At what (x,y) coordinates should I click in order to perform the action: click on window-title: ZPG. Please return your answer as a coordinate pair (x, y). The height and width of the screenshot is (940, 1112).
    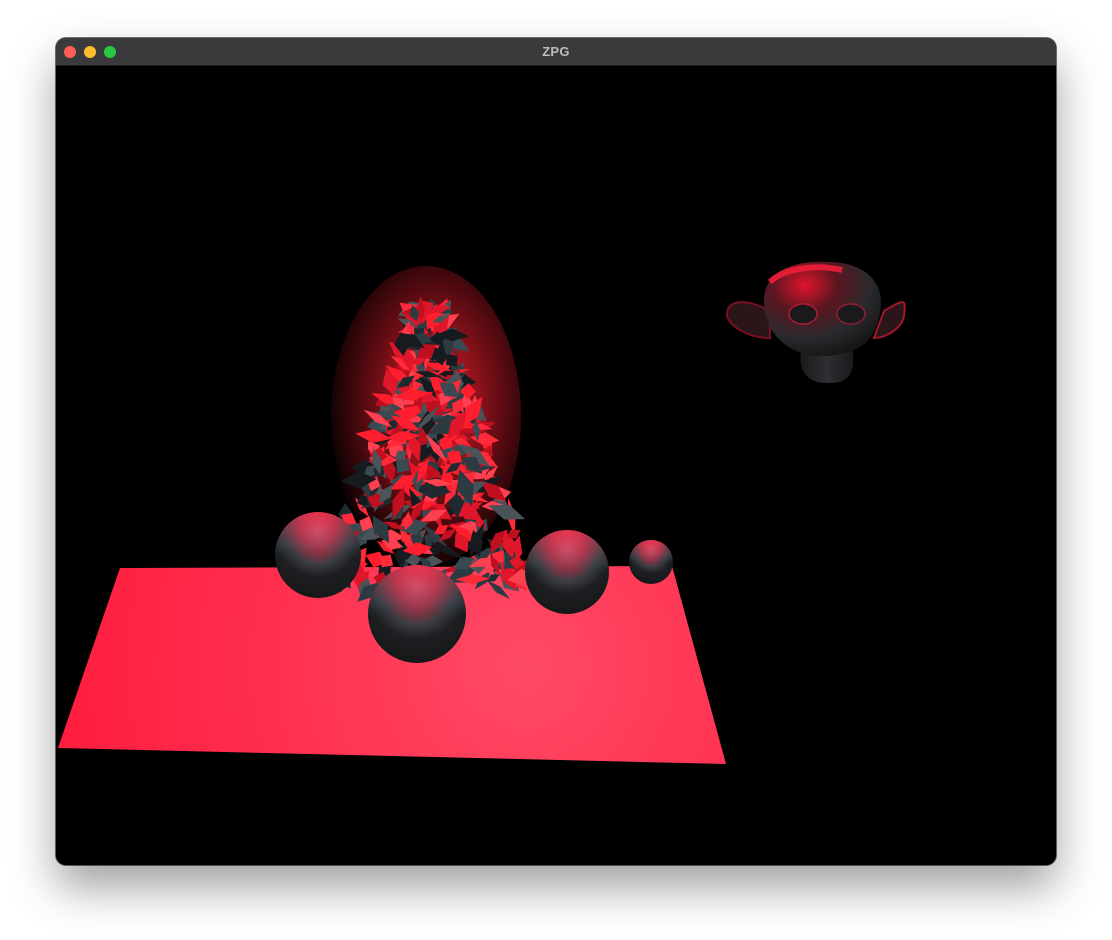
    Looking at the image, I should click on (556, 51).